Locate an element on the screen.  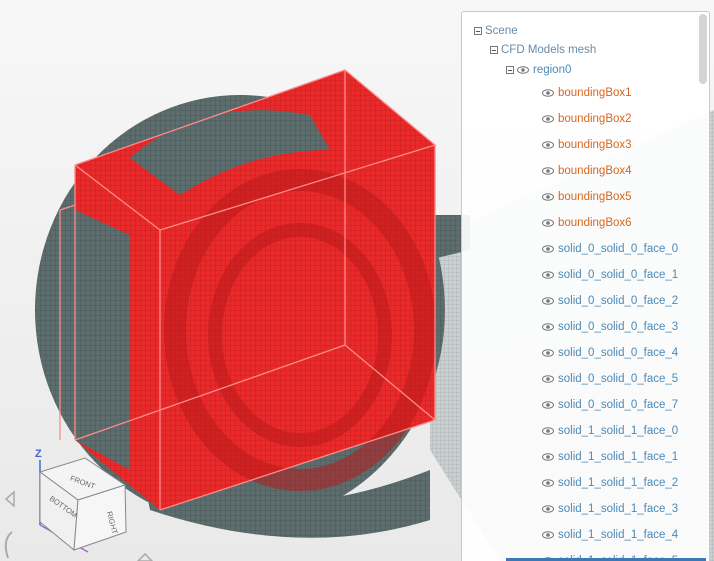
tree-item: solid_1_solid_1_face_1 is located at coordinates (610, 457).